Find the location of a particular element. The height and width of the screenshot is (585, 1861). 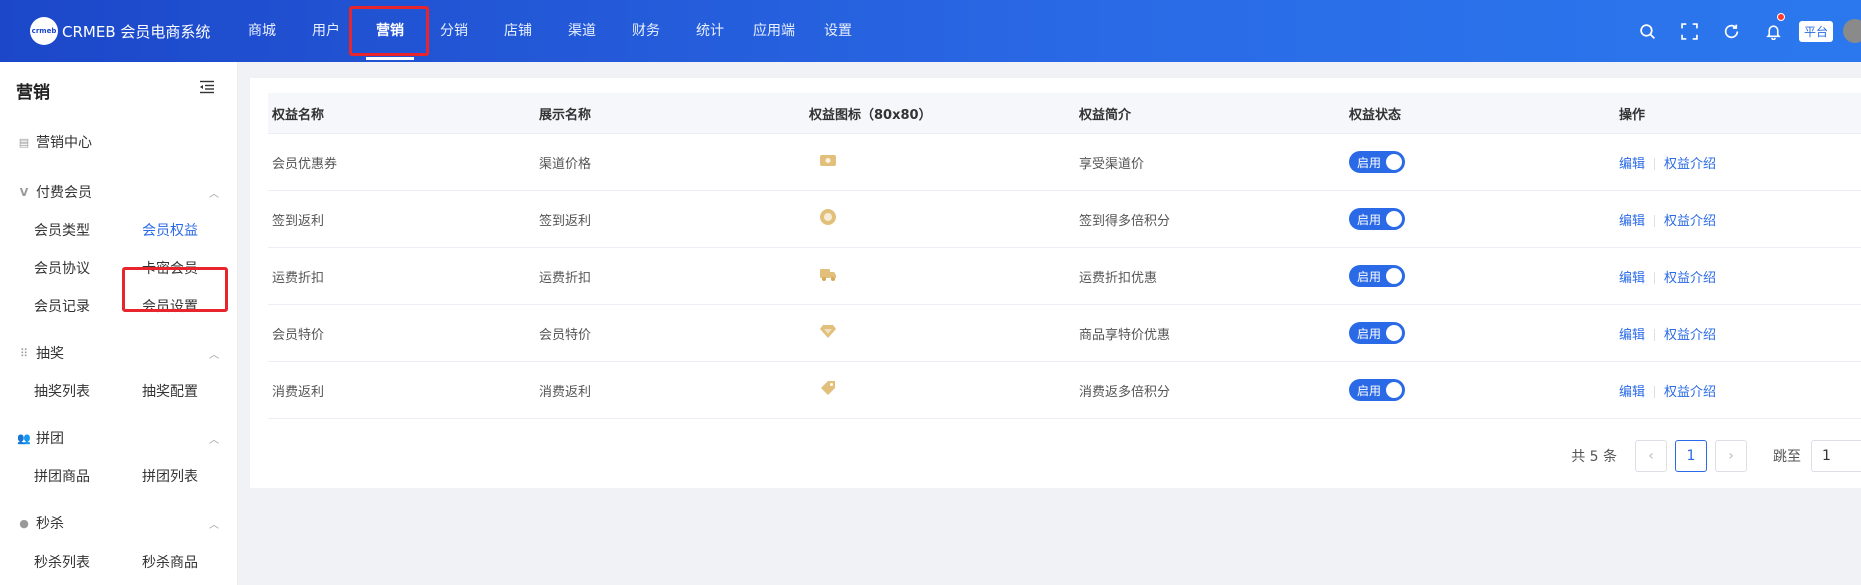

chevron-left-icon: ‹ is located at coordinates (1651, 456).